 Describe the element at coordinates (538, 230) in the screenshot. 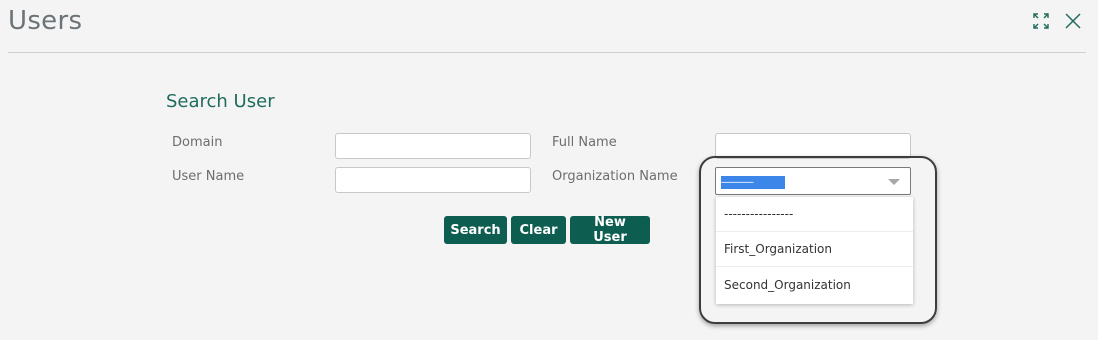

I see `clear-button: Clear` at that location.